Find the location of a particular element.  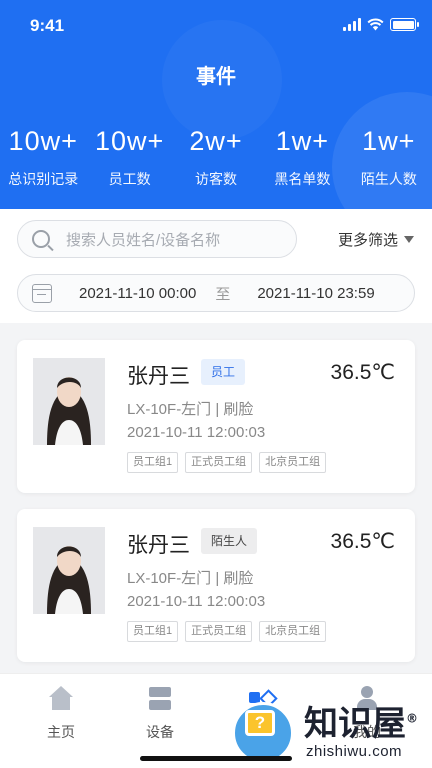

stat-visitors: 2w+ 访客数 is located at coordinates (216, 157).